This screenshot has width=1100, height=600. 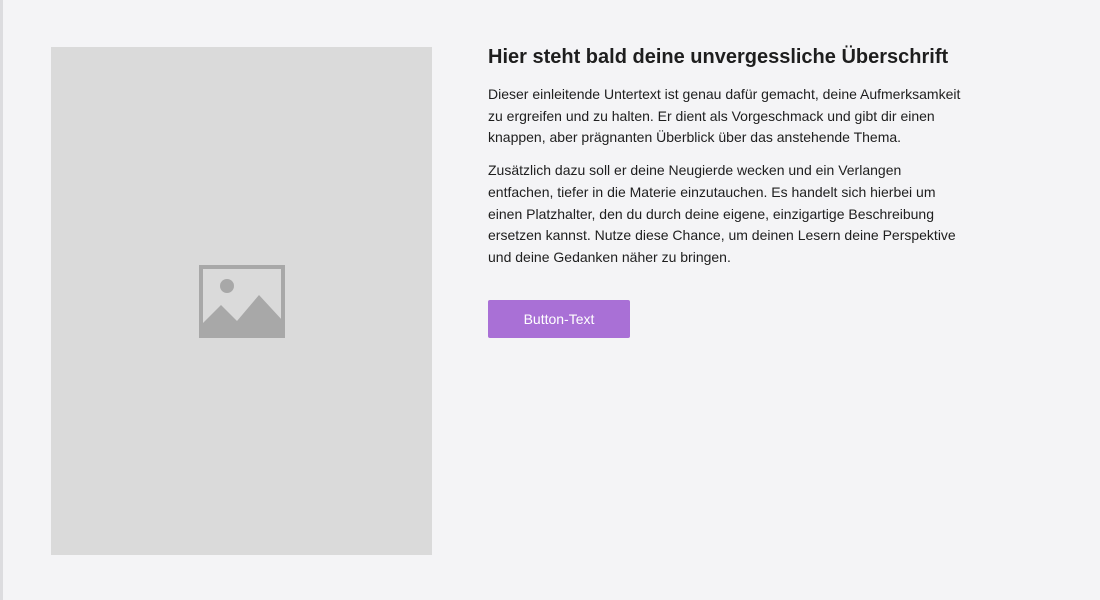 I want to click on left-border, so click(x=1, y=300).